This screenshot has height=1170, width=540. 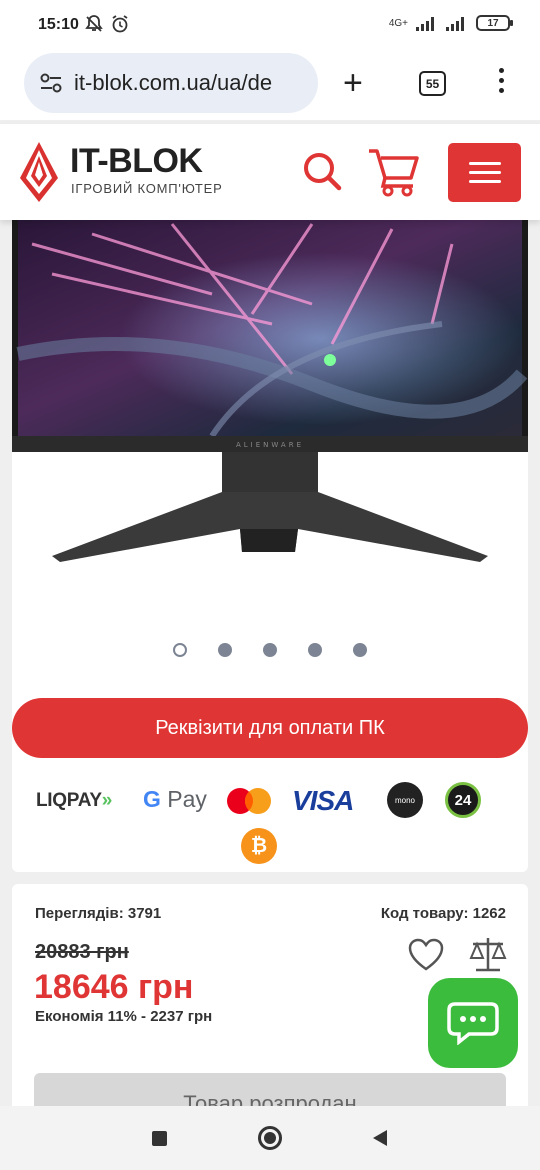 I want to click on alarm-icon, so click(x=120, y=24).